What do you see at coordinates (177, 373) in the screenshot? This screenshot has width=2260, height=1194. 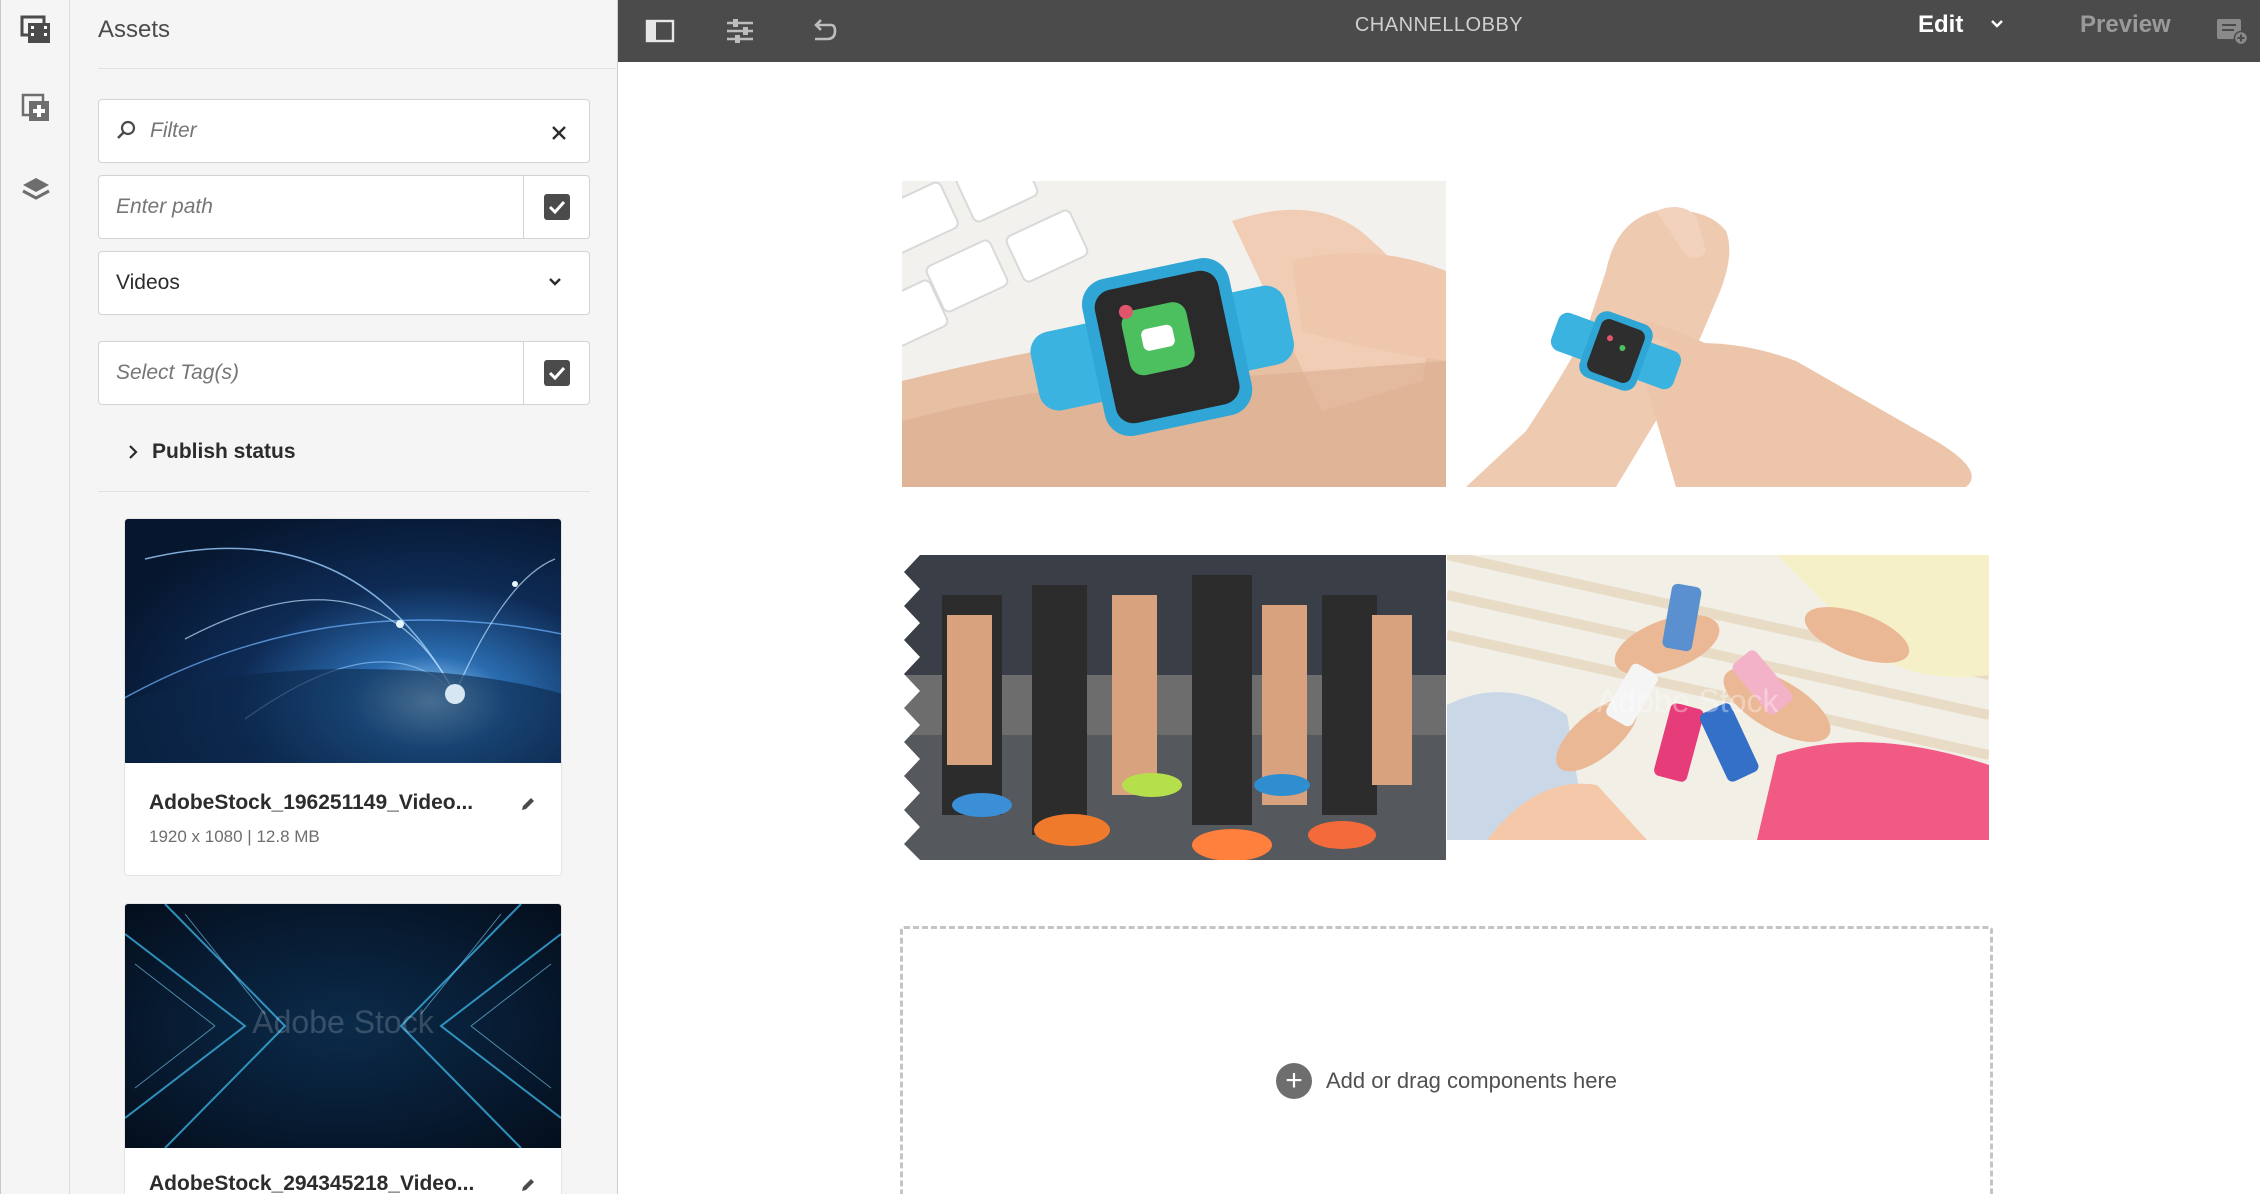 I see `tags-input: Select Tag(s)` at bounding box center [177, 373].